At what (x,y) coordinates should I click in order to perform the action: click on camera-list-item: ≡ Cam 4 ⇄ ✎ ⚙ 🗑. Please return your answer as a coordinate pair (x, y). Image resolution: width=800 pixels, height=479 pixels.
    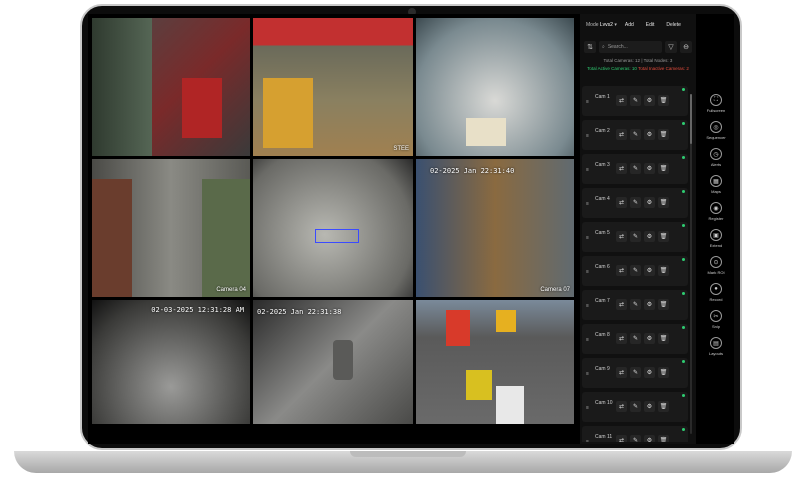
    Looking at the image, I should click on (635, 203).